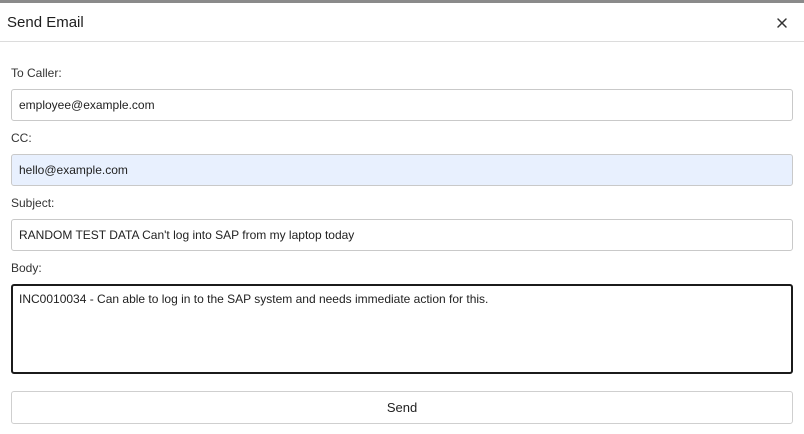 The image size is (804, 434). Describe the element at coordinates (402, 22) in the screenshot. I see `dialog-header: Send Email` at that location.